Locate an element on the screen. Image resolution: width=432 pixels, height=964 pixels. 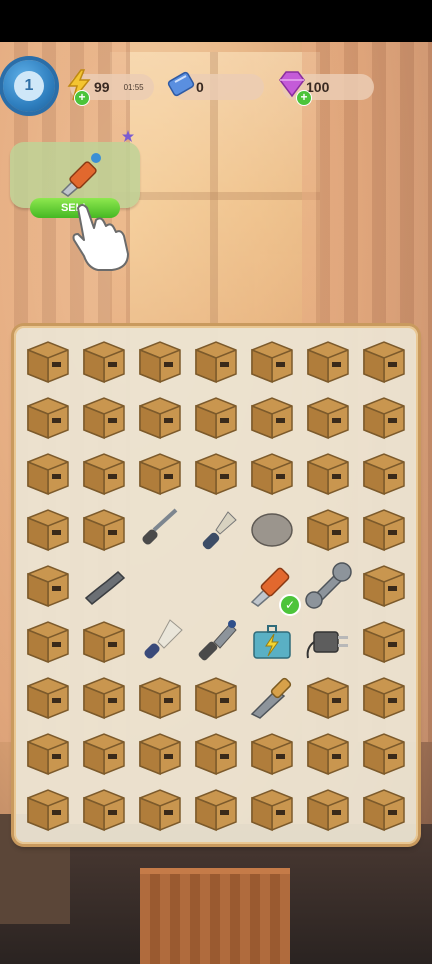
add-gems-icon: + is located at coordinates (304, 98).